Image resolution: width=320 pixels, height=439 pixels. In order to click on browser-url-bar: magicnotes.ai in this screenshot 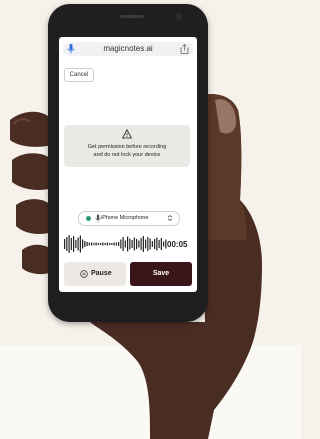, I will do `click(128, 49)`.